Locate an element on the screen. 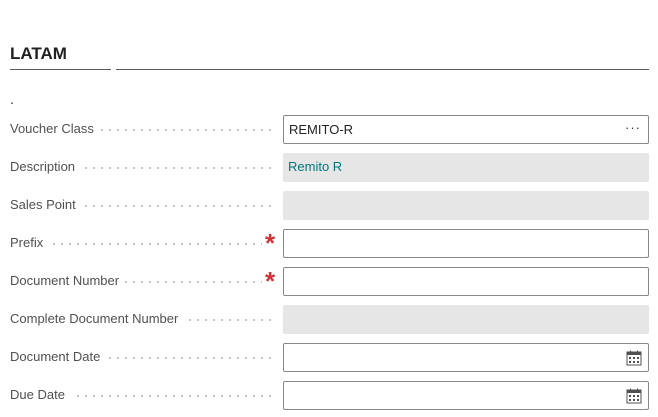 The image size is (658, 417). complete-document-number-field is located at coordinates (466, 319).